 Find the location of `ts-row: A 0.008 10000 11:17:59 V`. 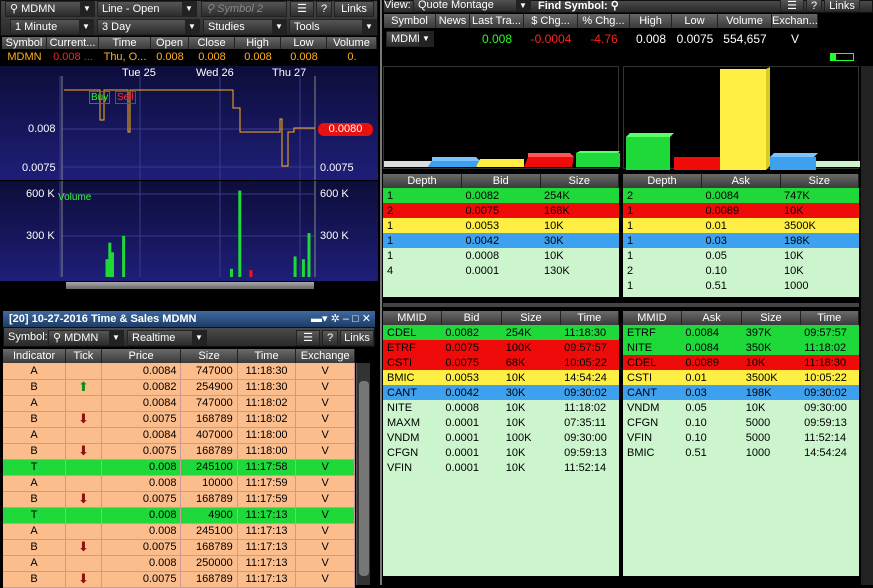

ts-row: A 0.008 10000 11:17:59 V is located at coordinates (179, 483).